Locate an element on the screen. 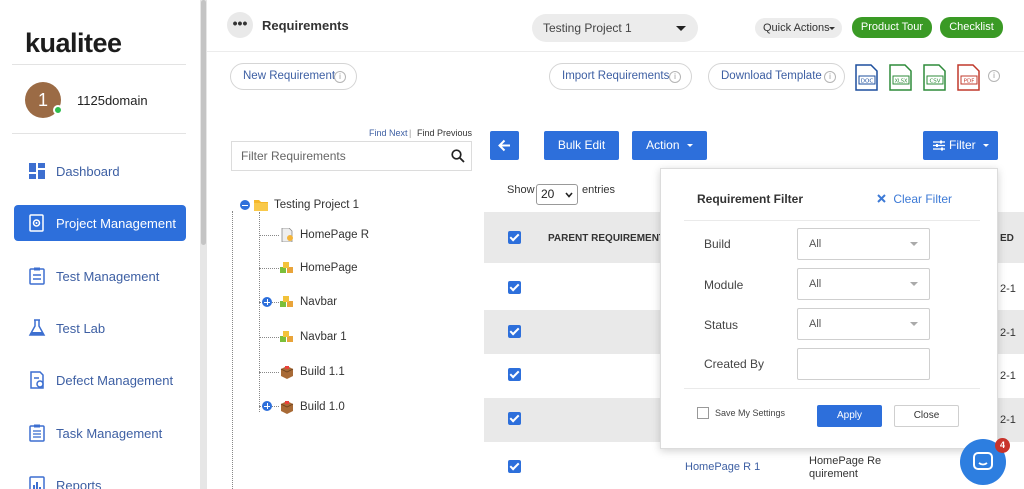  sidebar-item-defect-management: Defect Management is located at coordinates (100, 380).